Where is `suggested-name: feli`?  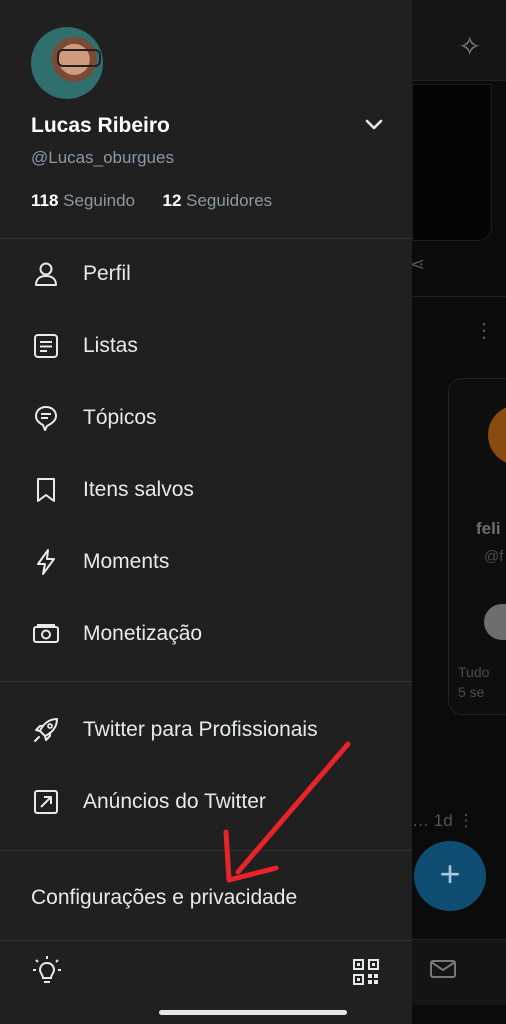 suggested-name: feli is located at coordinates (488, 528).